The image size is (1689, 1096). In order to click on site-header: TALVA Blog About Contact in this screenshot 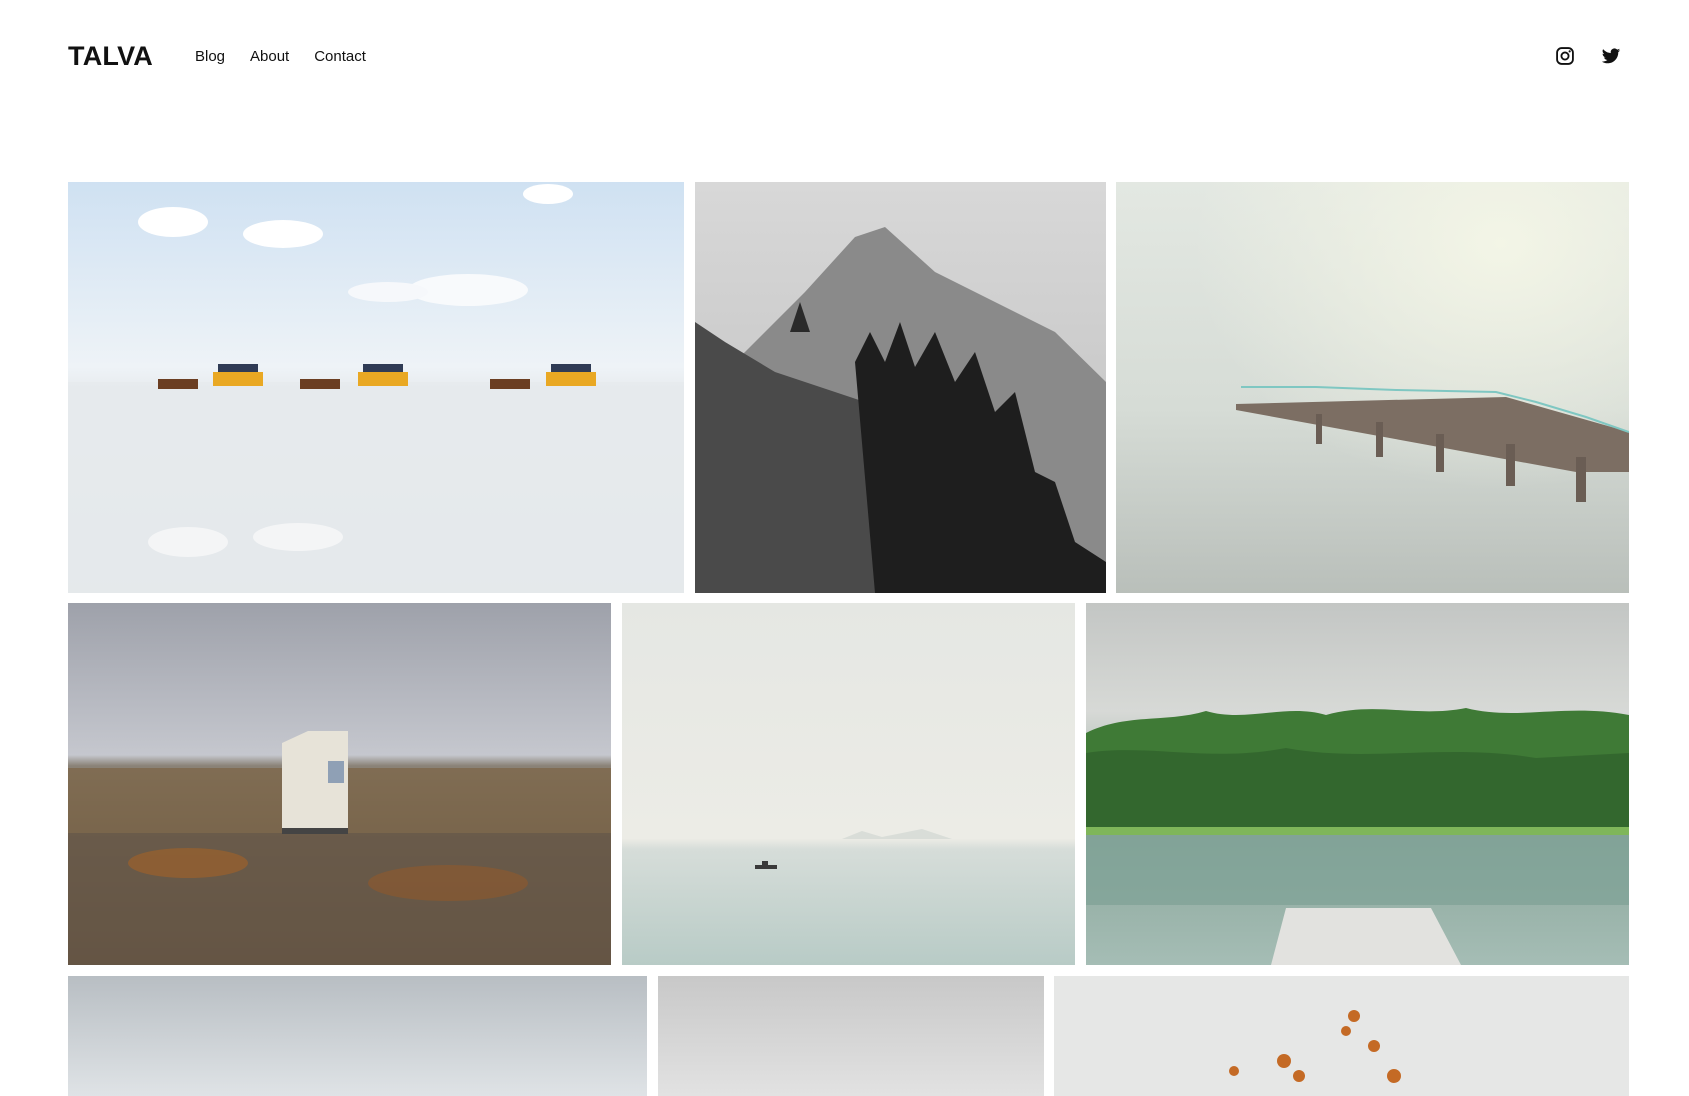, I will do `click(844, 56)`.